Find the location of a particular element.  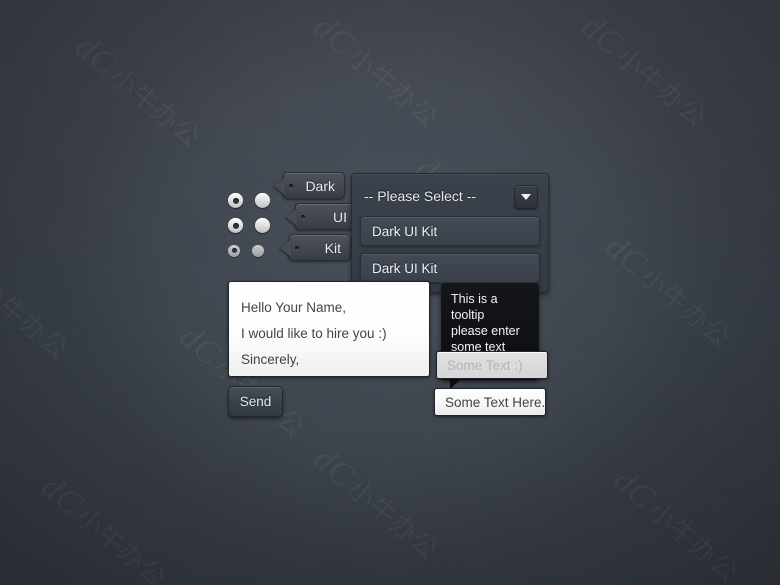

tooltip-line: This is a tooltip is located at coordinates (474, 307).